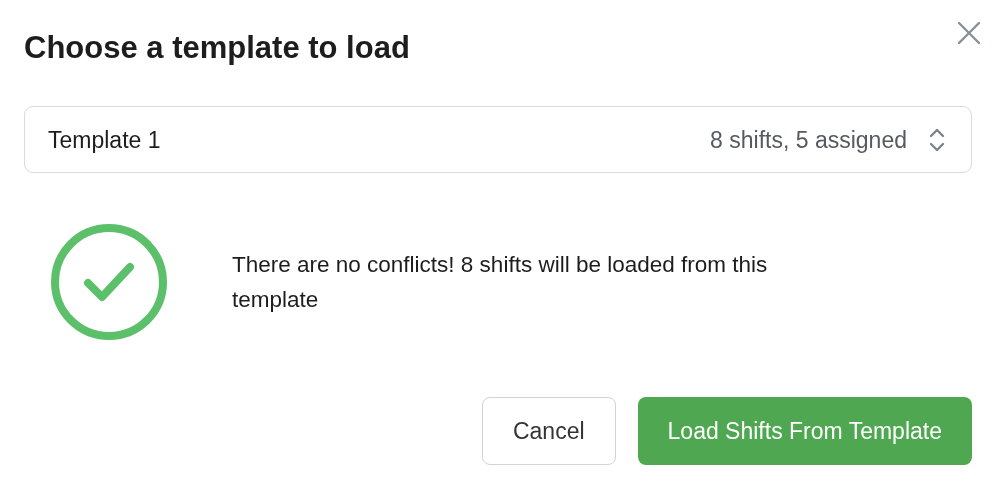  Describe the element at coordinates (217, 48) in the screenshot. I see `dialog-title: Choose a template to load` at that location.